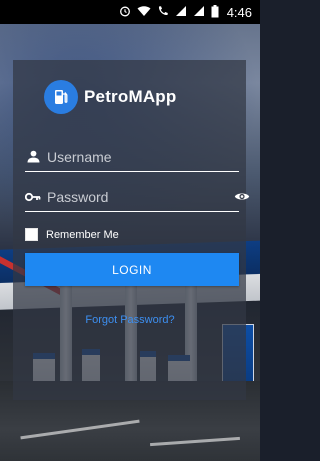  I want to click on wifi-icon, so click(144, 12).